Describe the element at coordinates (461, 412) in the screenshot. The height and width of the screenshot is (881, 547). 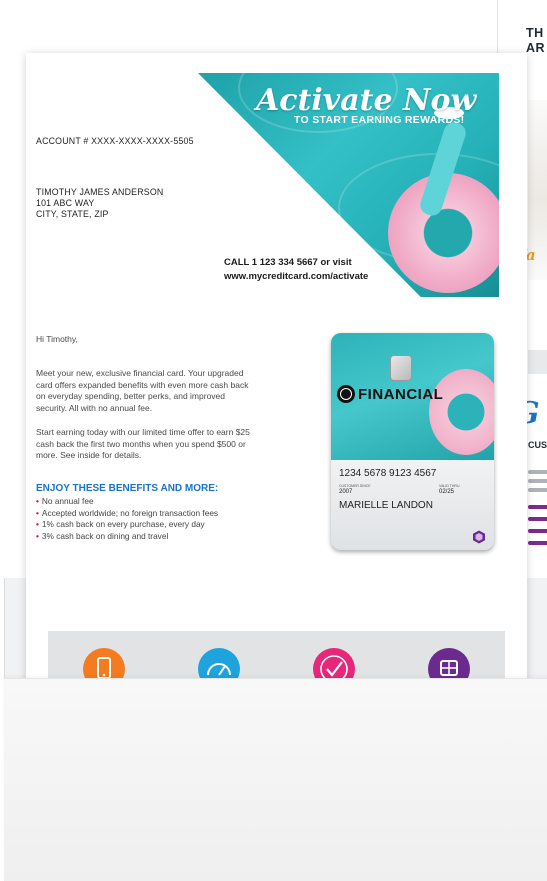
I see `pool-float-image` at that location.